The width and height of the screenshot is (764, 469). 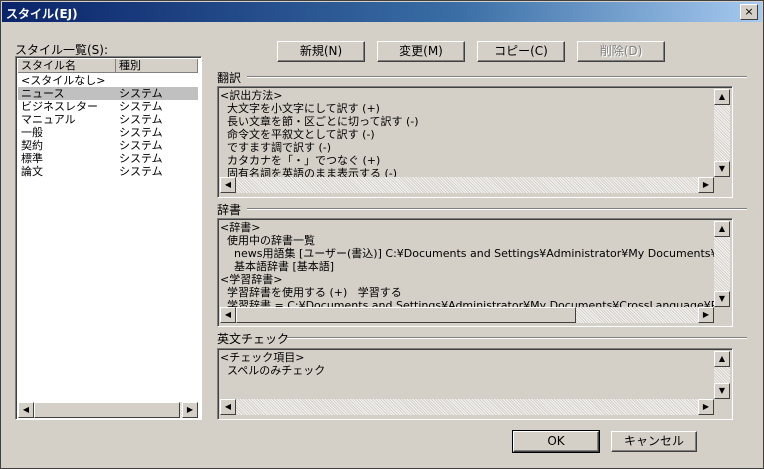 What do you see at coordinates (467, 407) in the screenshot?
I see `spellcheck-hscrollbar` at bounding box center [467, 407].